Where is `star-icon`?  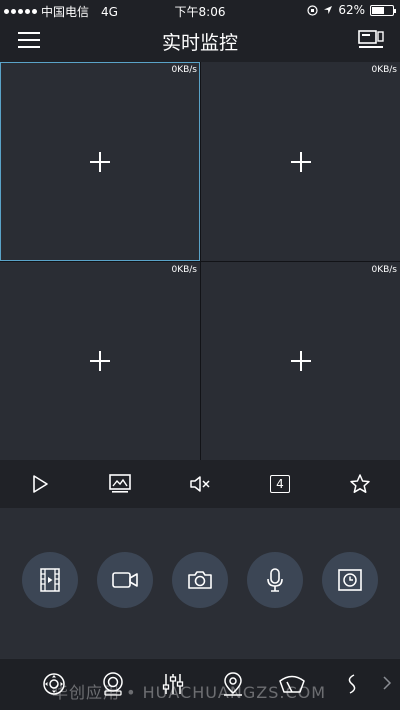 star-icon is located at coordinates (360, 483).